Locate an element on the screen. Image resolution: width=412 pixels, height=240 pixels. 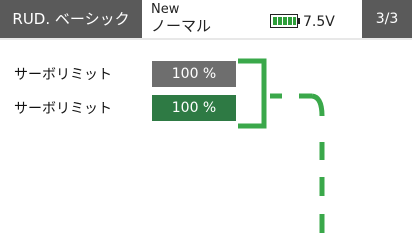
throw-curve is located at coordinates (318, 105).